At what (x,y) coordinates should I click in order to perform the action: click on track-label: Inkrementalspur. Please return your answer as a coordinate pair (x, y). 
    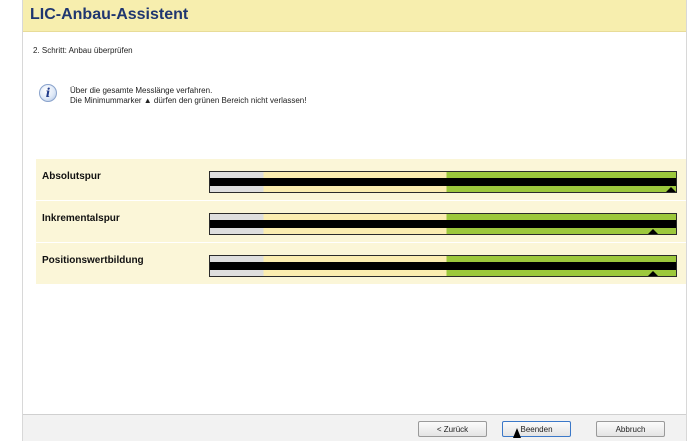
    Looking at the image, I should click on (81, 218).